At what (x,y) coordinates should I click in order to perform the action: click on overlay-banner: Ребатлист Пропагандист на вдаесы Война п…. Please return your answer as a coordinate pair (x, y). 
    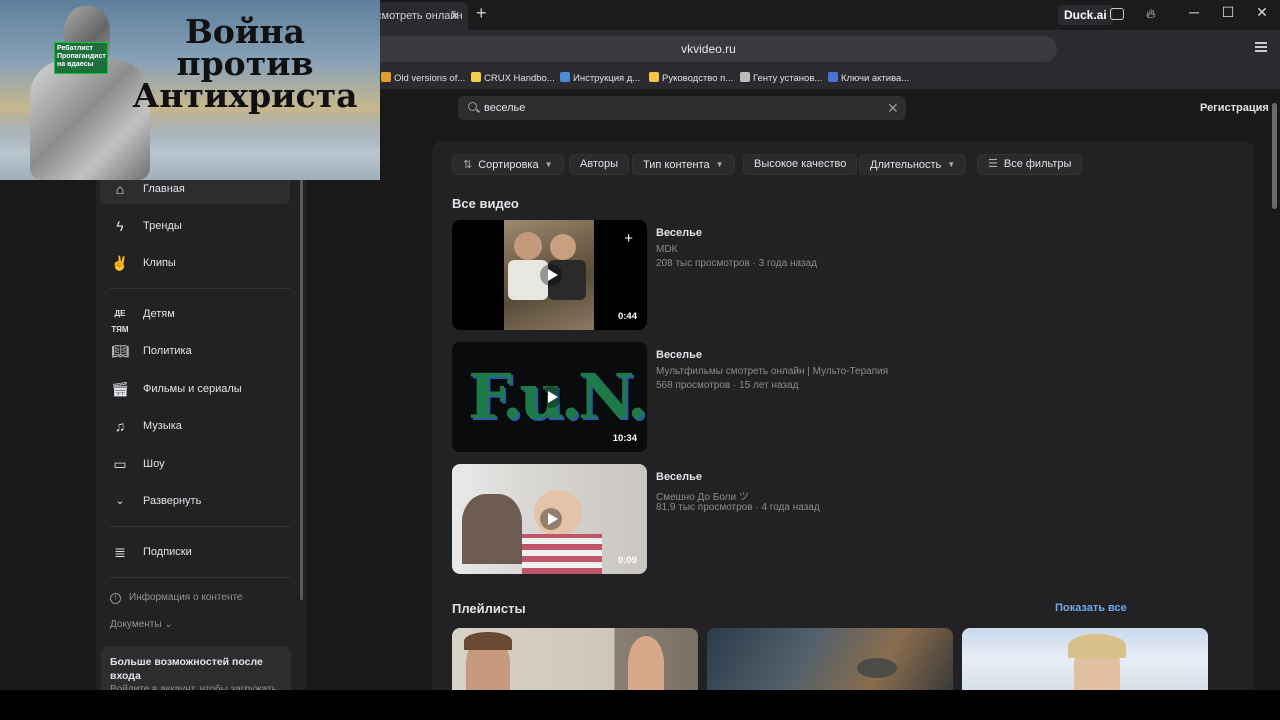
    Looking at the image, I should click on (190, 90).